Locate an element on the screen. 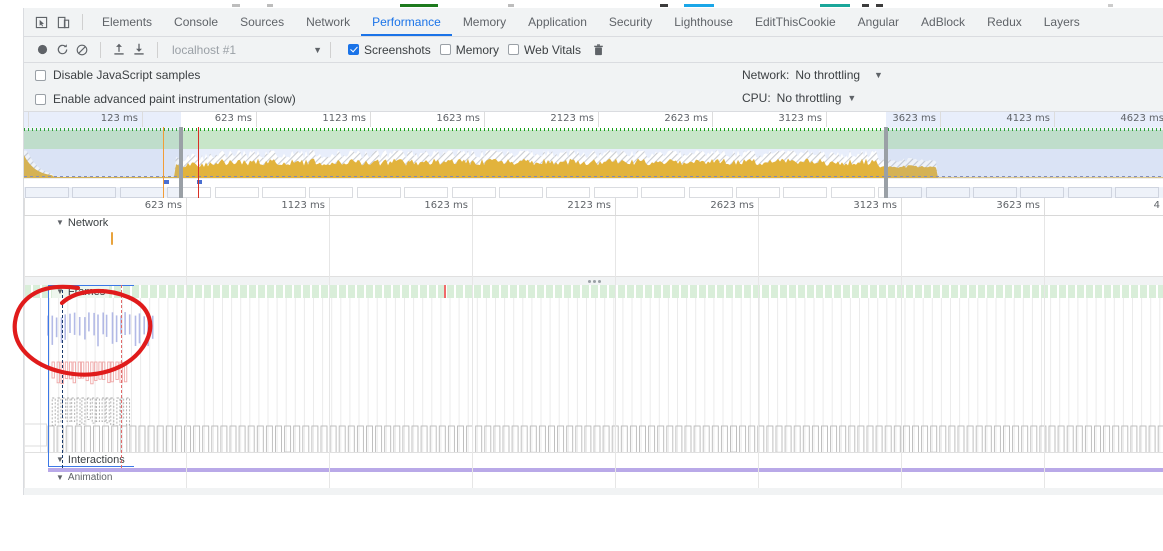 This screenshot has width=1163, height=551. cpu-throttling-value: No throttling is located at coordinates (809, 98).